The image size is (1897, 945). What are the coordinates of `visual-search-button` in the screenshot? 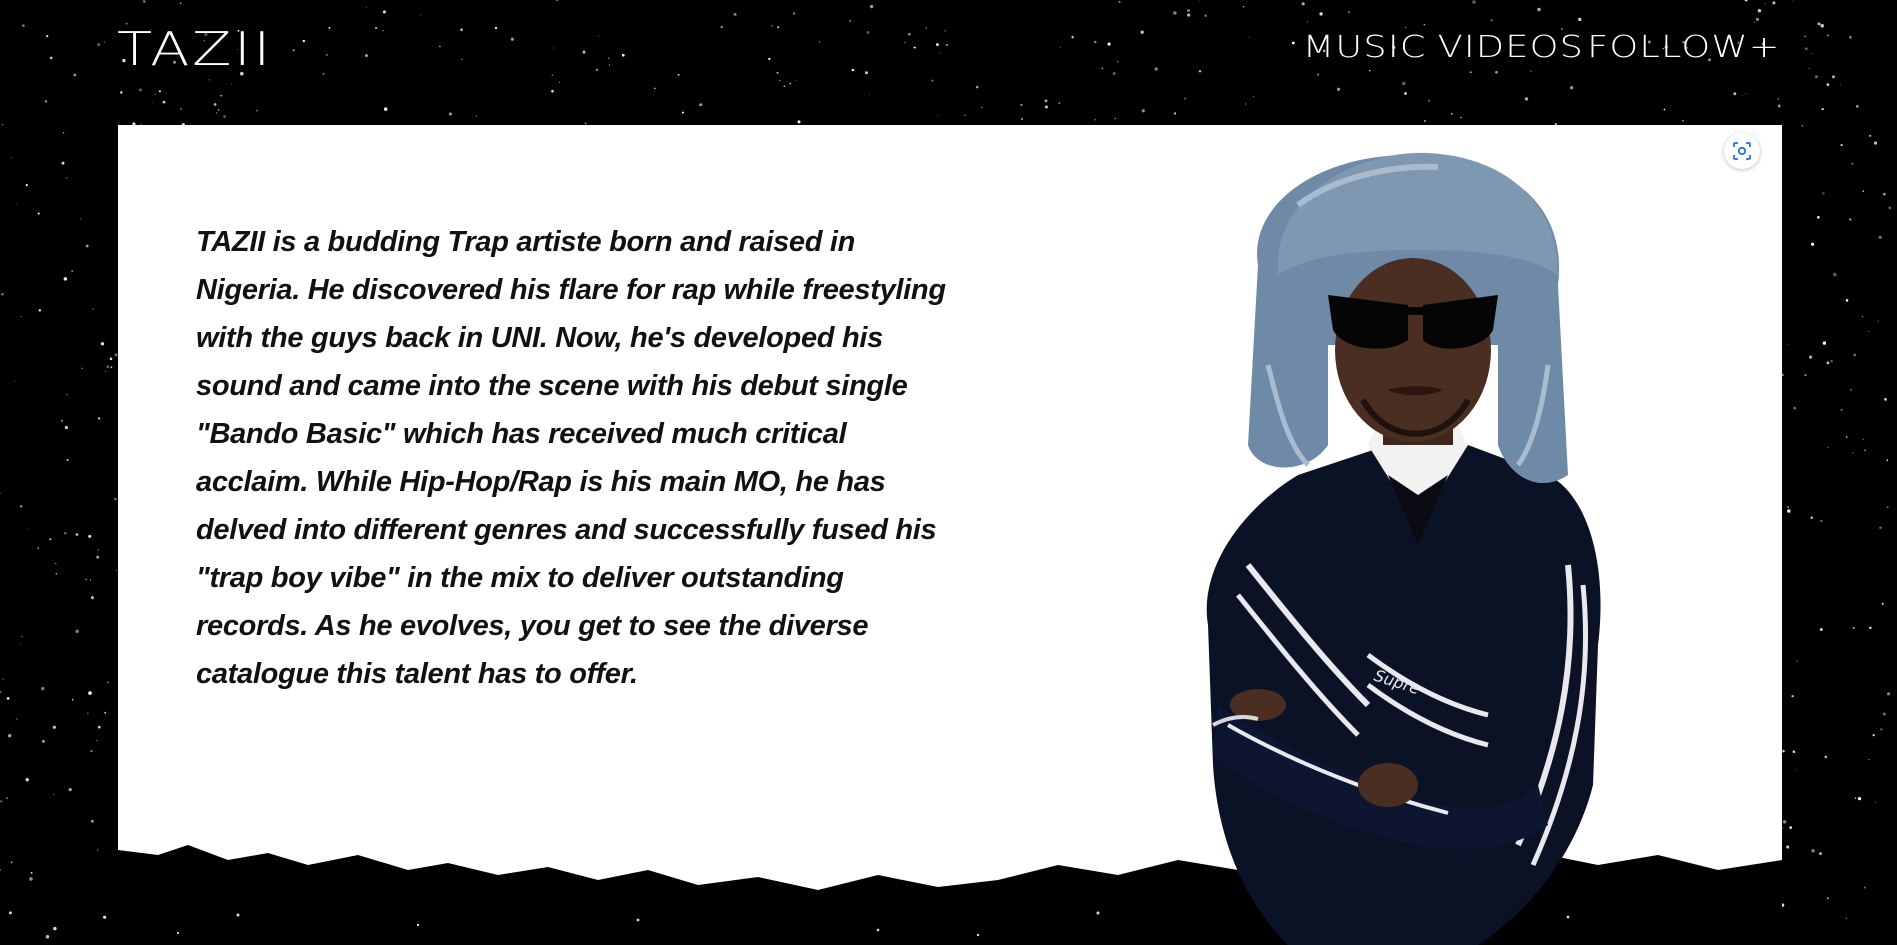 It's located at (1742, 151).